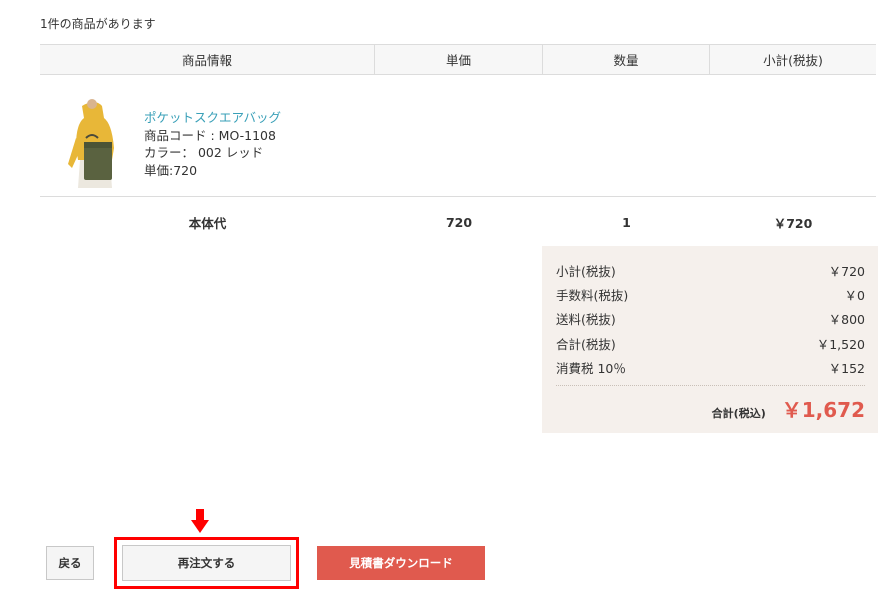  I want to click on summary-value: ￥720, so click(846, 271).